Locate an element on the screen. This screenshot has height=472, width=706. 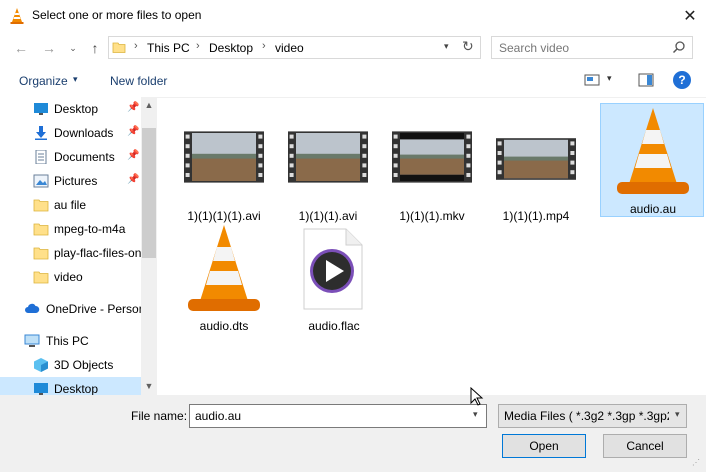
file-name: audio.au is located at coordinates (653, 209).